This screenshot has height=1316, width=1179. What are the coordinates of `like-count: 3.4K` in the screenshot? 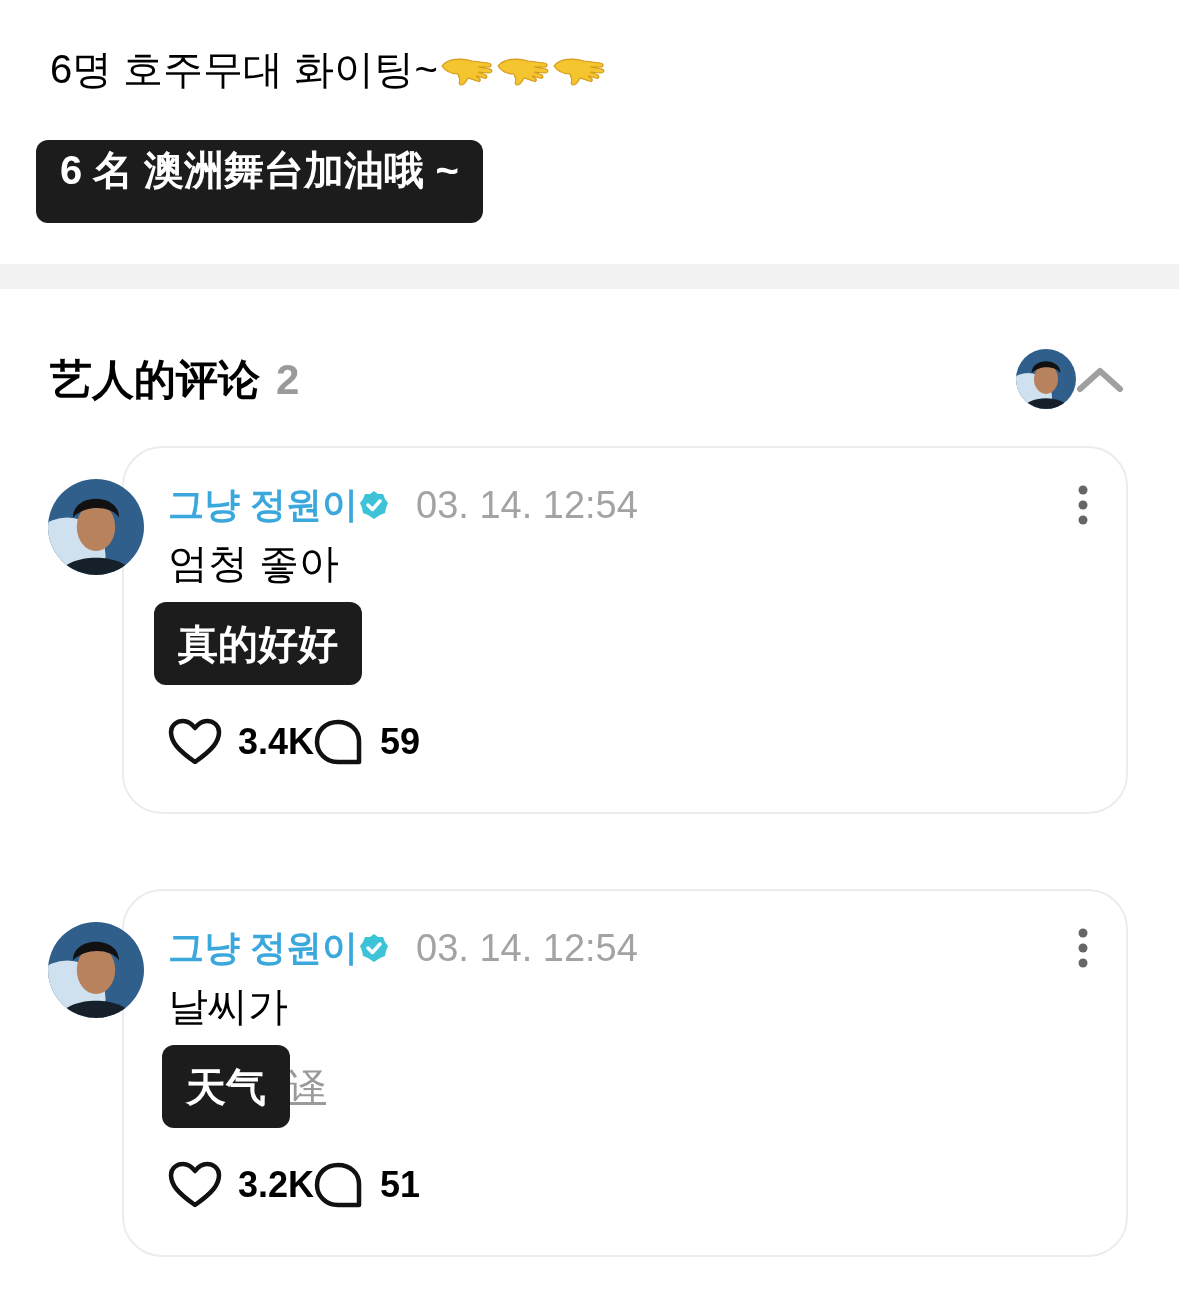 It's located at (276, 742).